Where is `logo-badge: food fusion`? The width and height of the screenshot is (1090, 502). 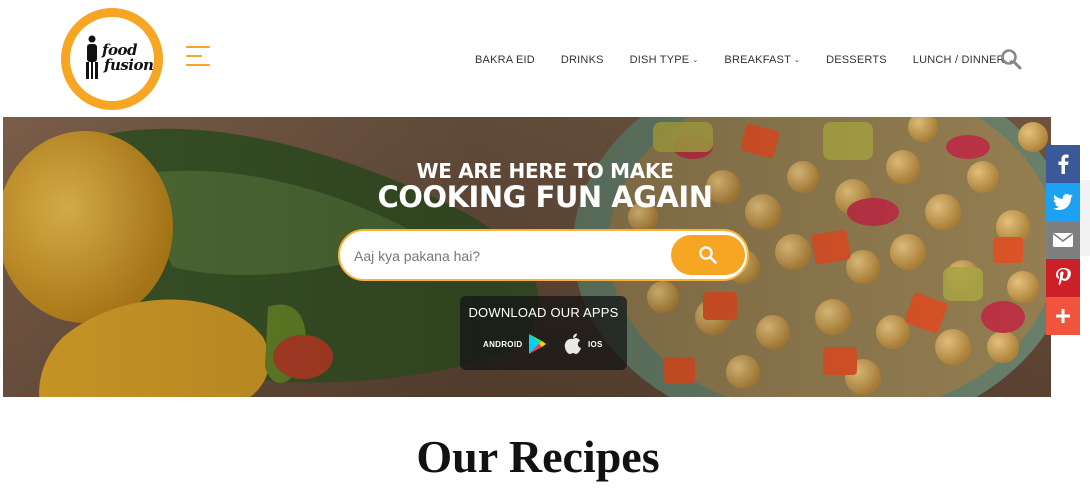 logo-badge: food fusion is located at coordinates (112, 59).